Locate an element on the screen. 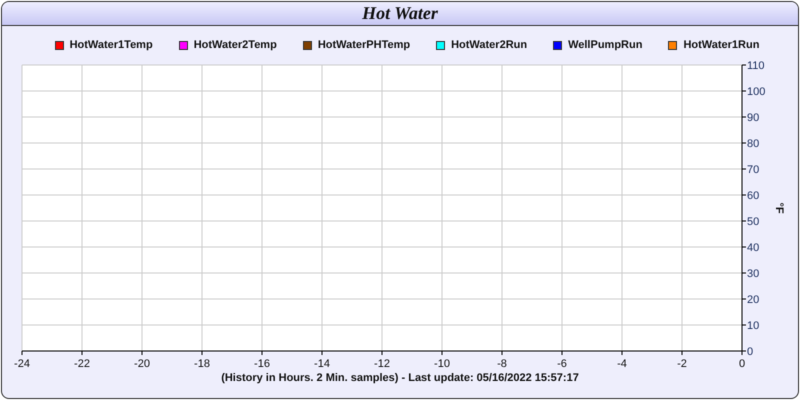  x-tick-label: -12 is located at coordinates (382, 363).